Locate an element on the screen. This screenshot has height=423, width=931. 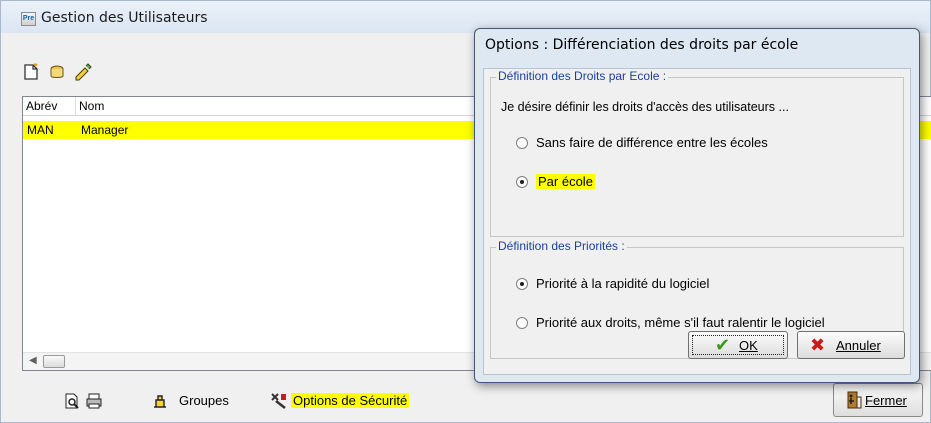
radio-per-school-icon is located at coordinates (522, 182).